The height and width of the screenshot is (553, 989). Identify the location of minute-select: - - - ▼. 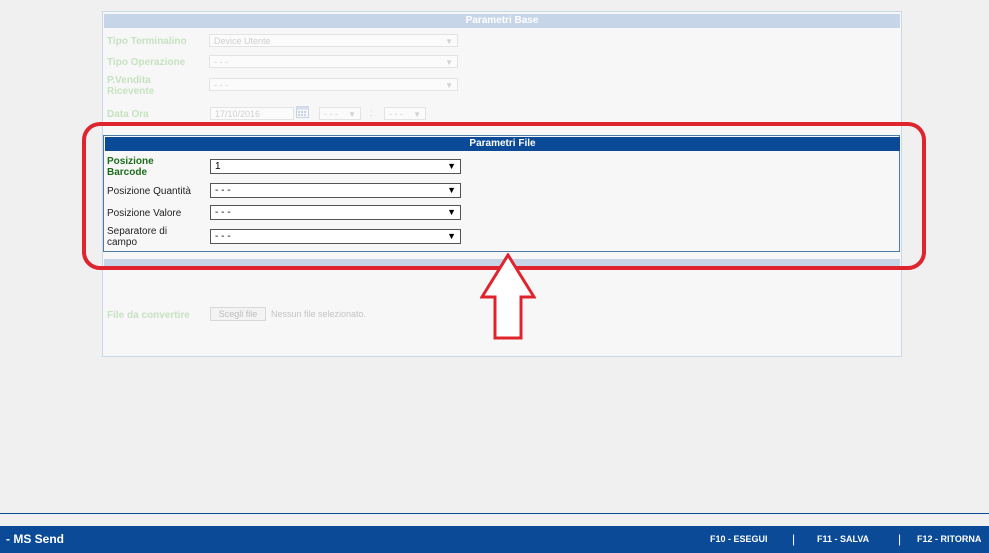
(405, 113).